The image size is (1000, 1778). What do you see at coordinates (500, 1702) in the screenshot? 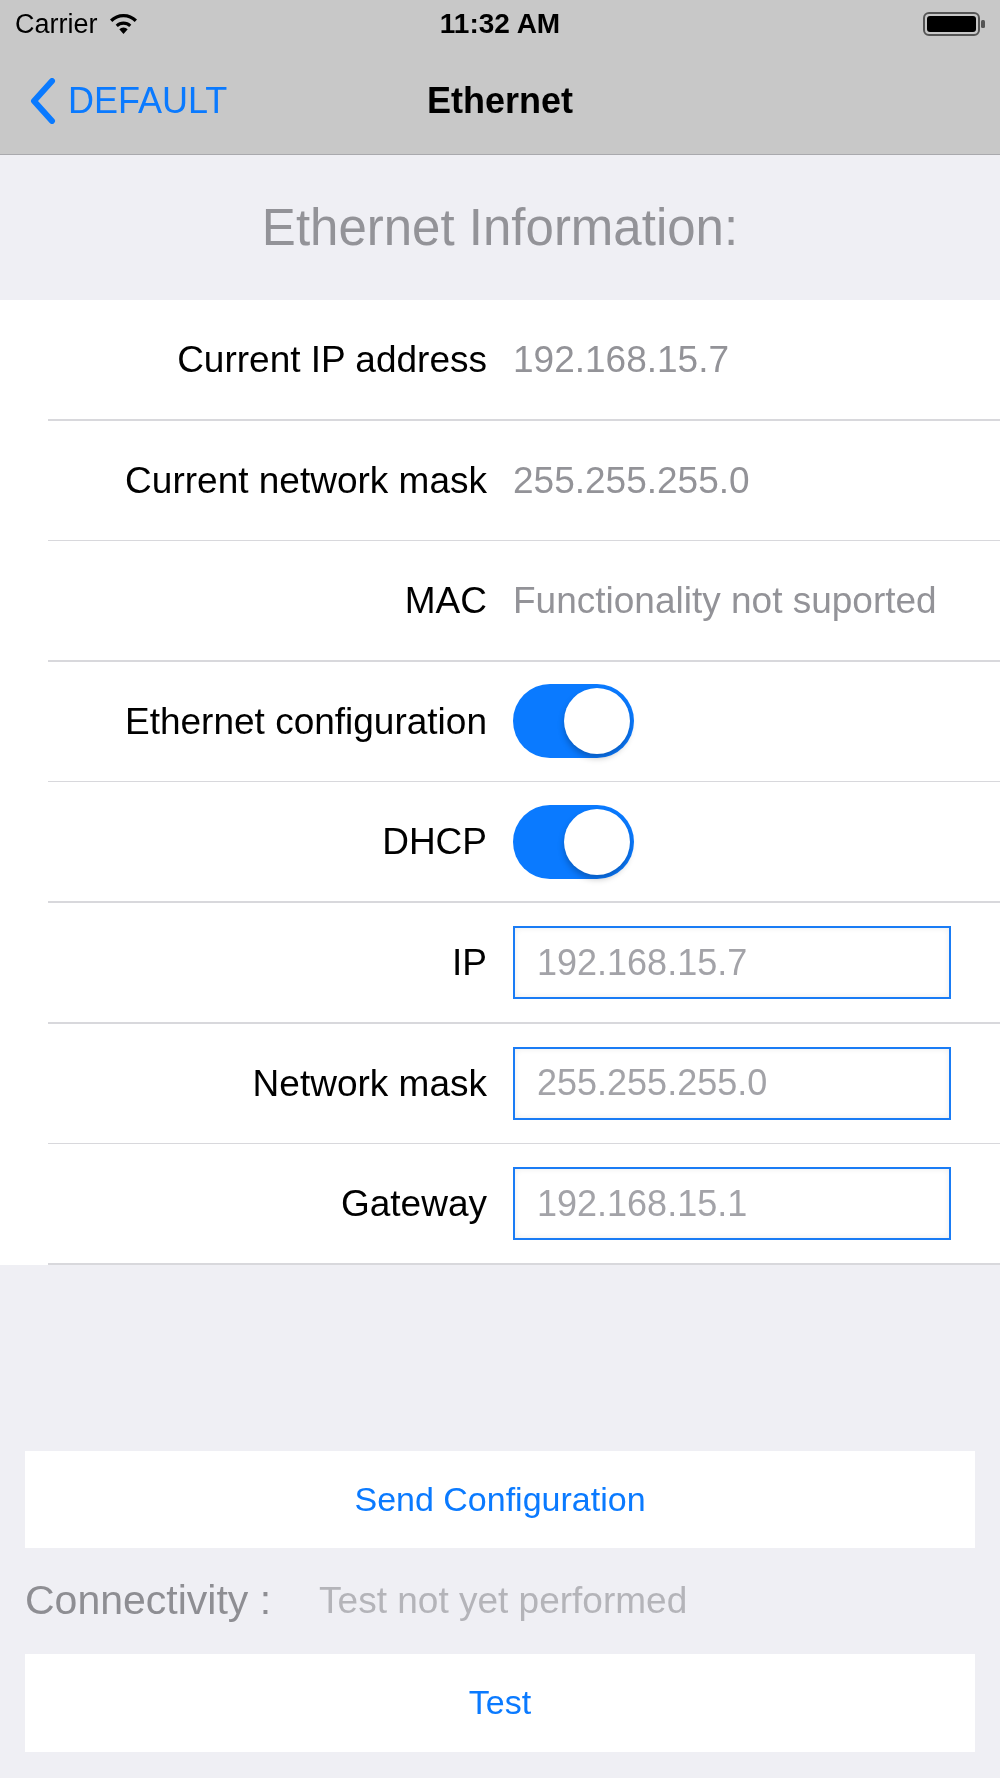
I see `test-button: Test` at bounding box center [500, 1702].